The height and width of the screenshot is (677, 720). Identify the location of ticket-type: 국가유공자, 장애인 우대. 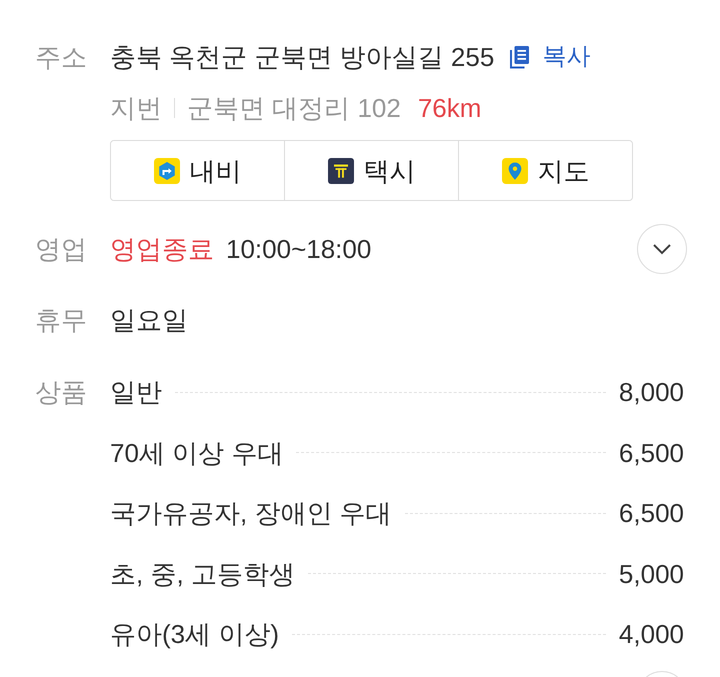
(251, 513).